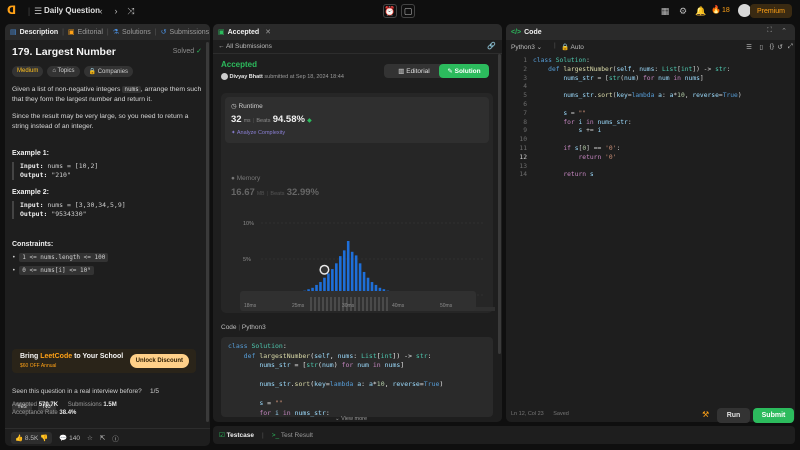 This screenshot has width=800, height=450. What do you see at coordinates (32, 437) in the screenshot?
I see `like-button: 👍 8.5K 👎` at bounding box center [32, 437].